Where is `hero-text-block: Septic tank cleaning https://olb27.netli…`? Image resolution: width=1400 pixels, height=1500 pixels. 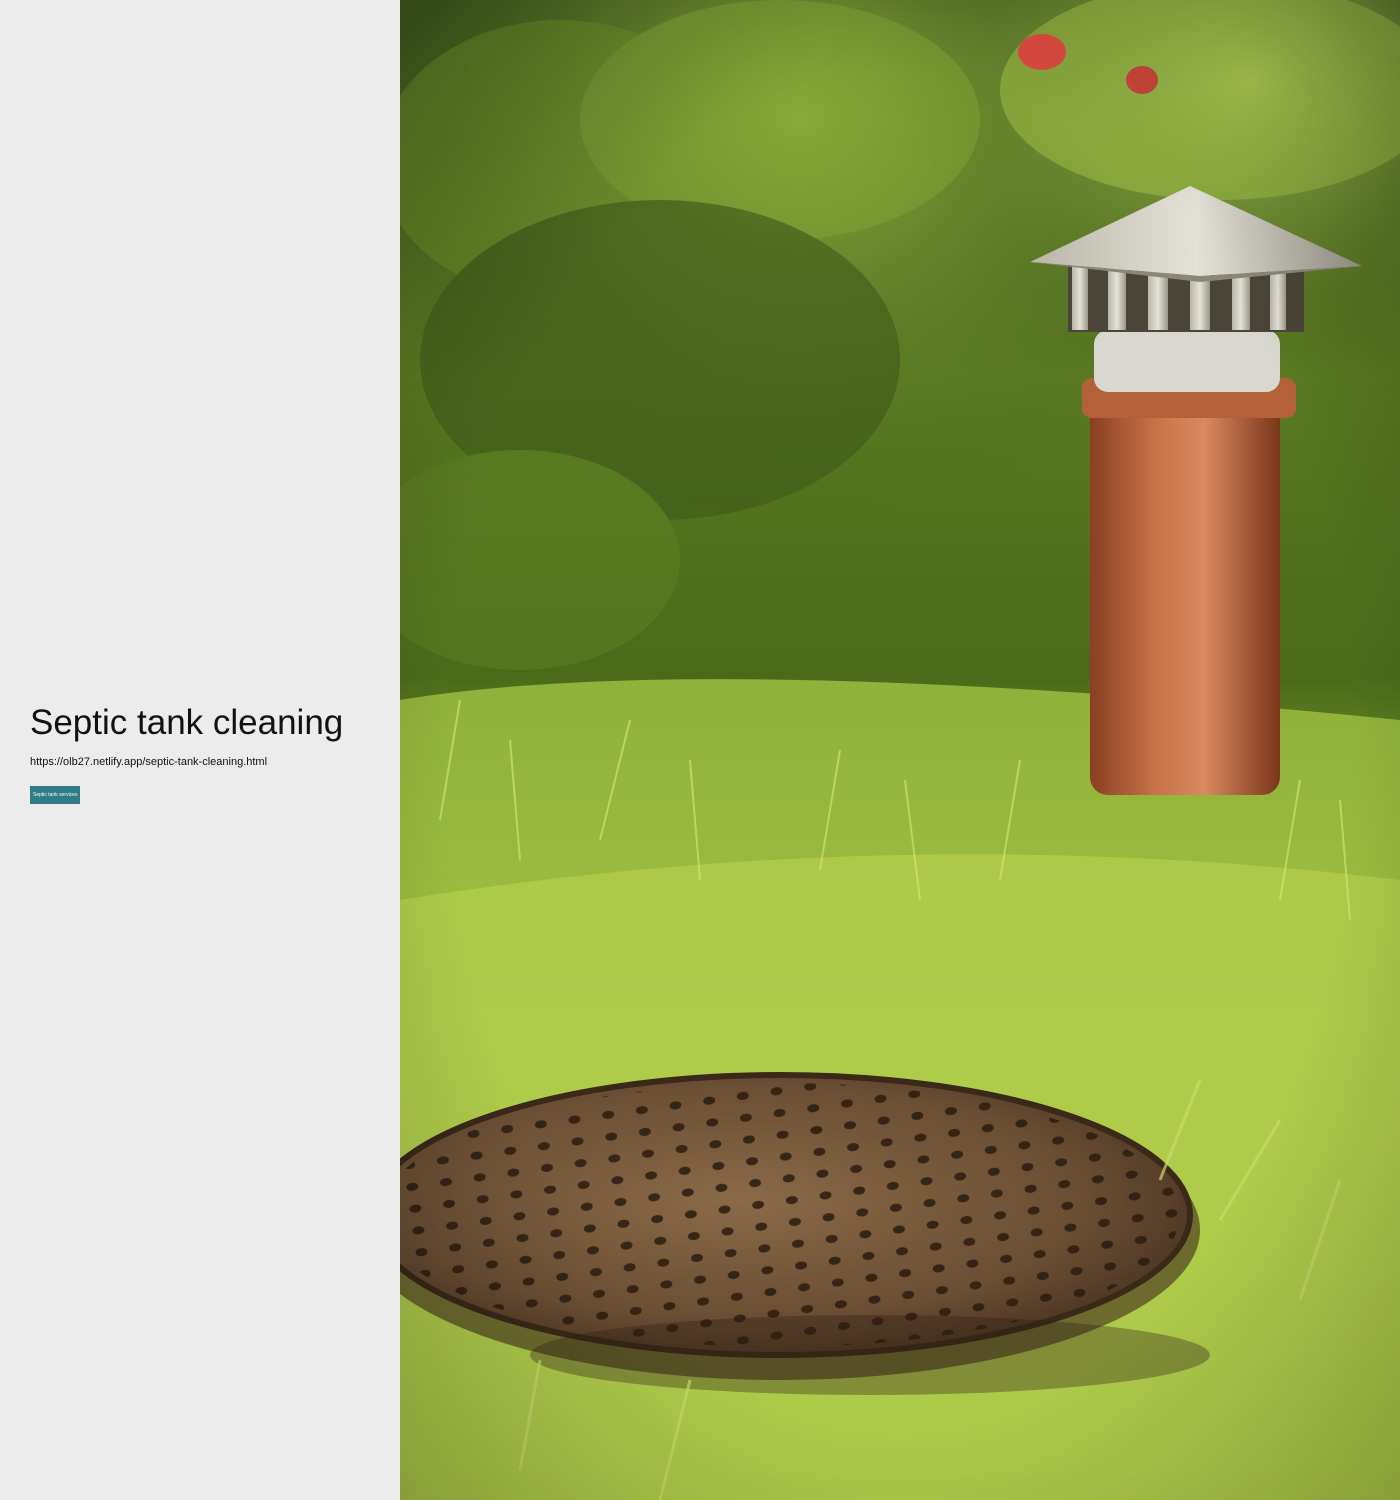
hero-text-block: Septic tank cleaning https://olb27.netli… is located at coordinates (205, 755).